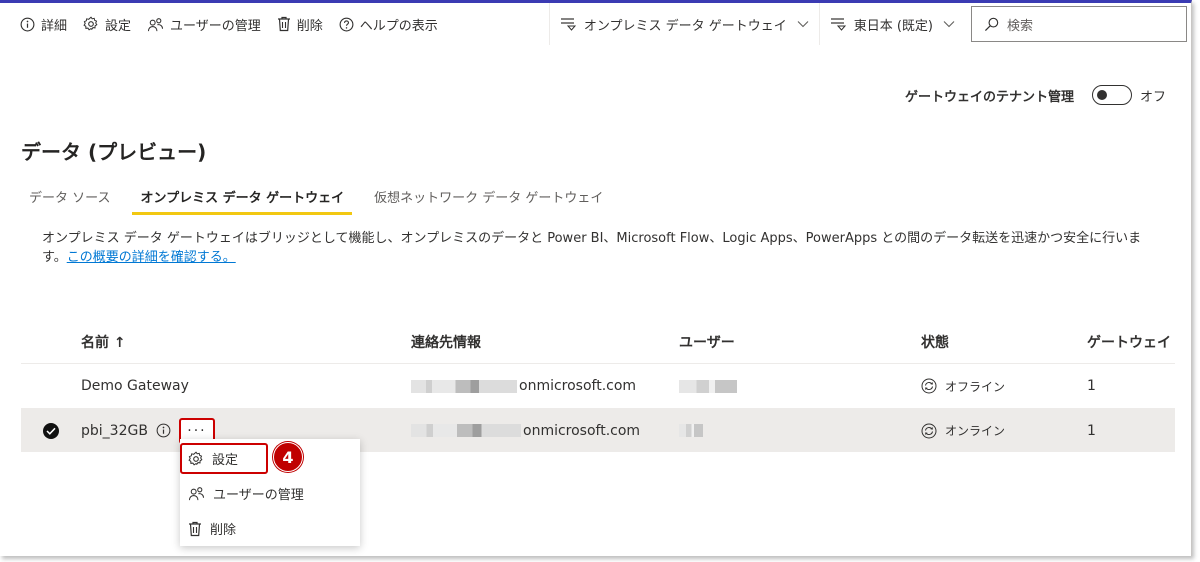 This screenshot has width=1200, height=562. I want to click on row-context-menu: 設定 ユーザーの管理 削除, so click(270, 492).